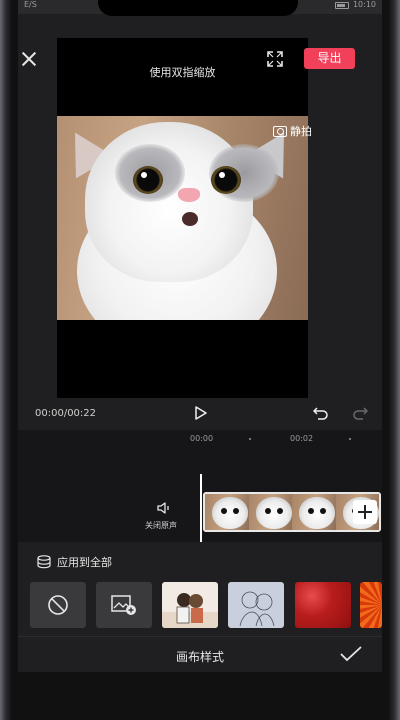 The image size is (400, 720). Describe the element at coordinates (275, 59) in the screenshot. I see `fullscreen-icon` at that location.